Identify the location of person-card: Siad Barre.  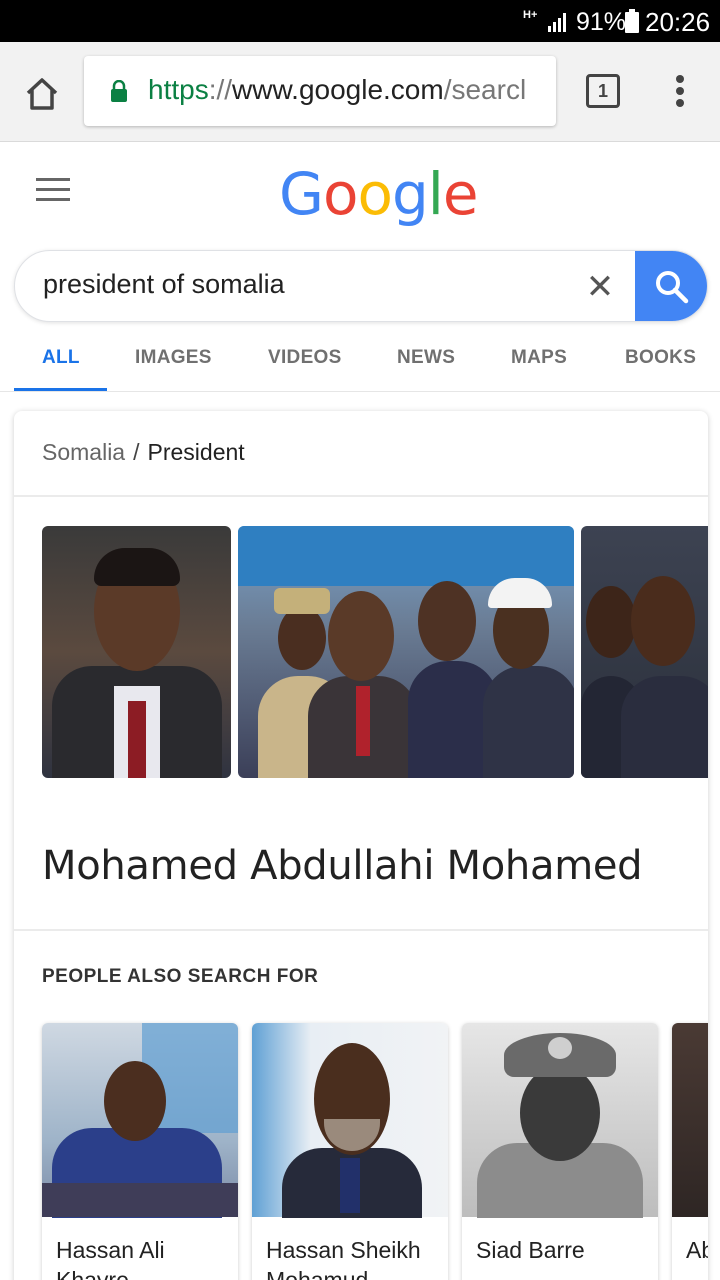
(560, 1151).